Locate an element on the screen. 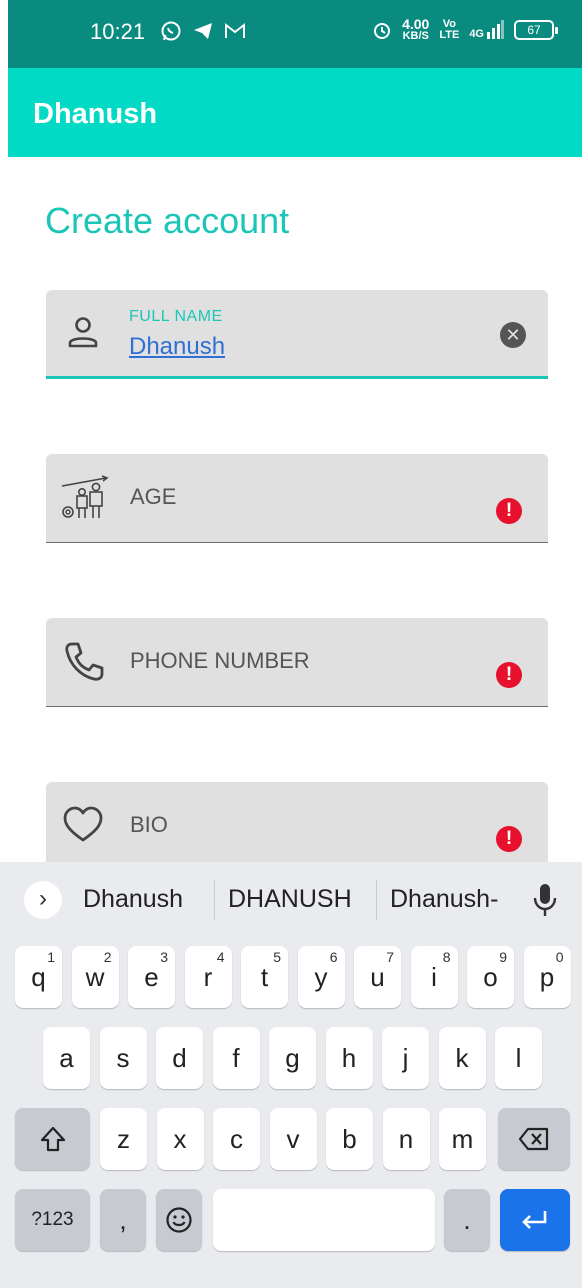  key-x: x is located at coordinates (180, 1139).